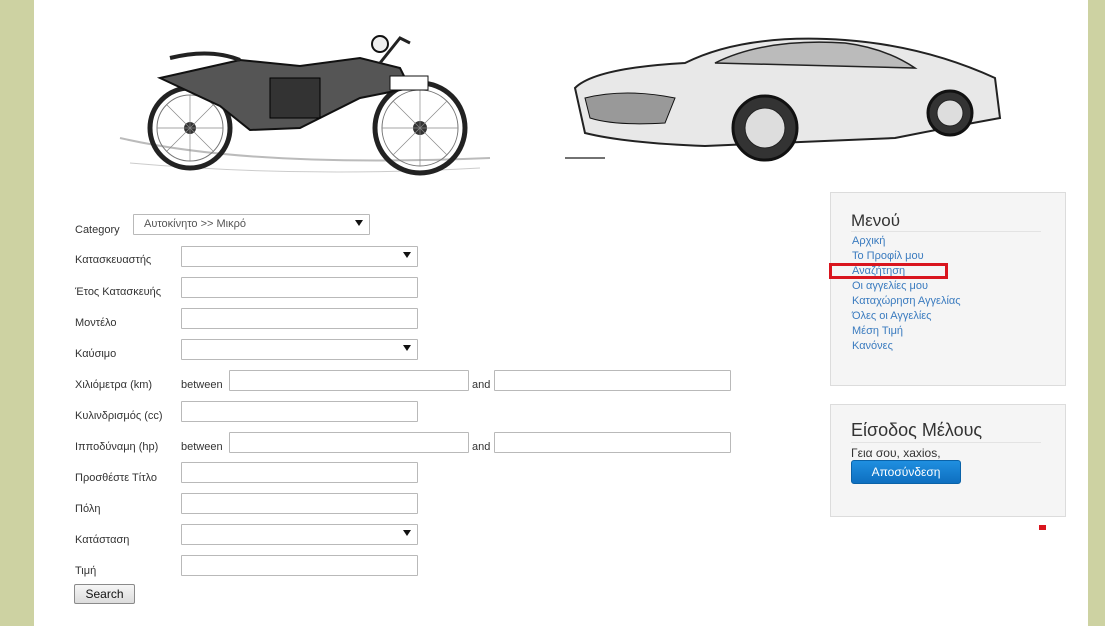 The width and height of the screenshot is (1105, 626). Describe the element at coordinates (877, 331) in the screenshot. I see `menu-item-average-price: Μέση Τιμή` at that location.